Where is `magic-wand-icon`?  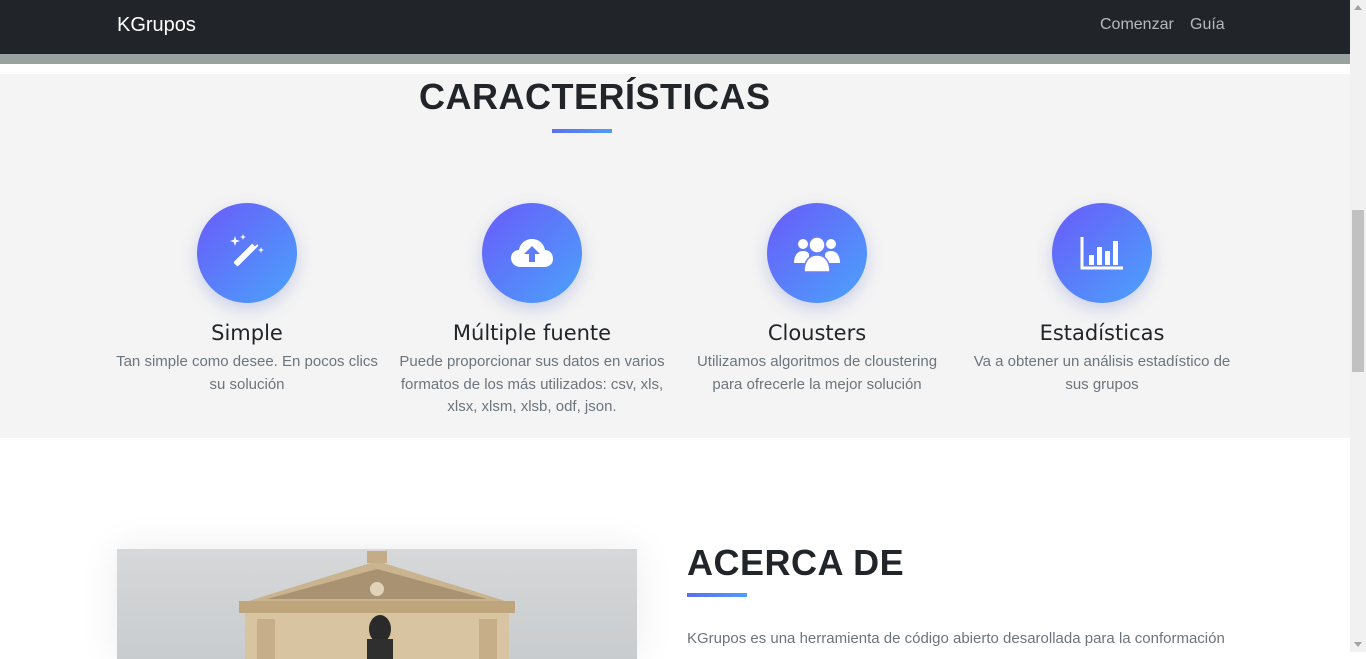
magic-wand-icon is located at coordinates (247, 250).